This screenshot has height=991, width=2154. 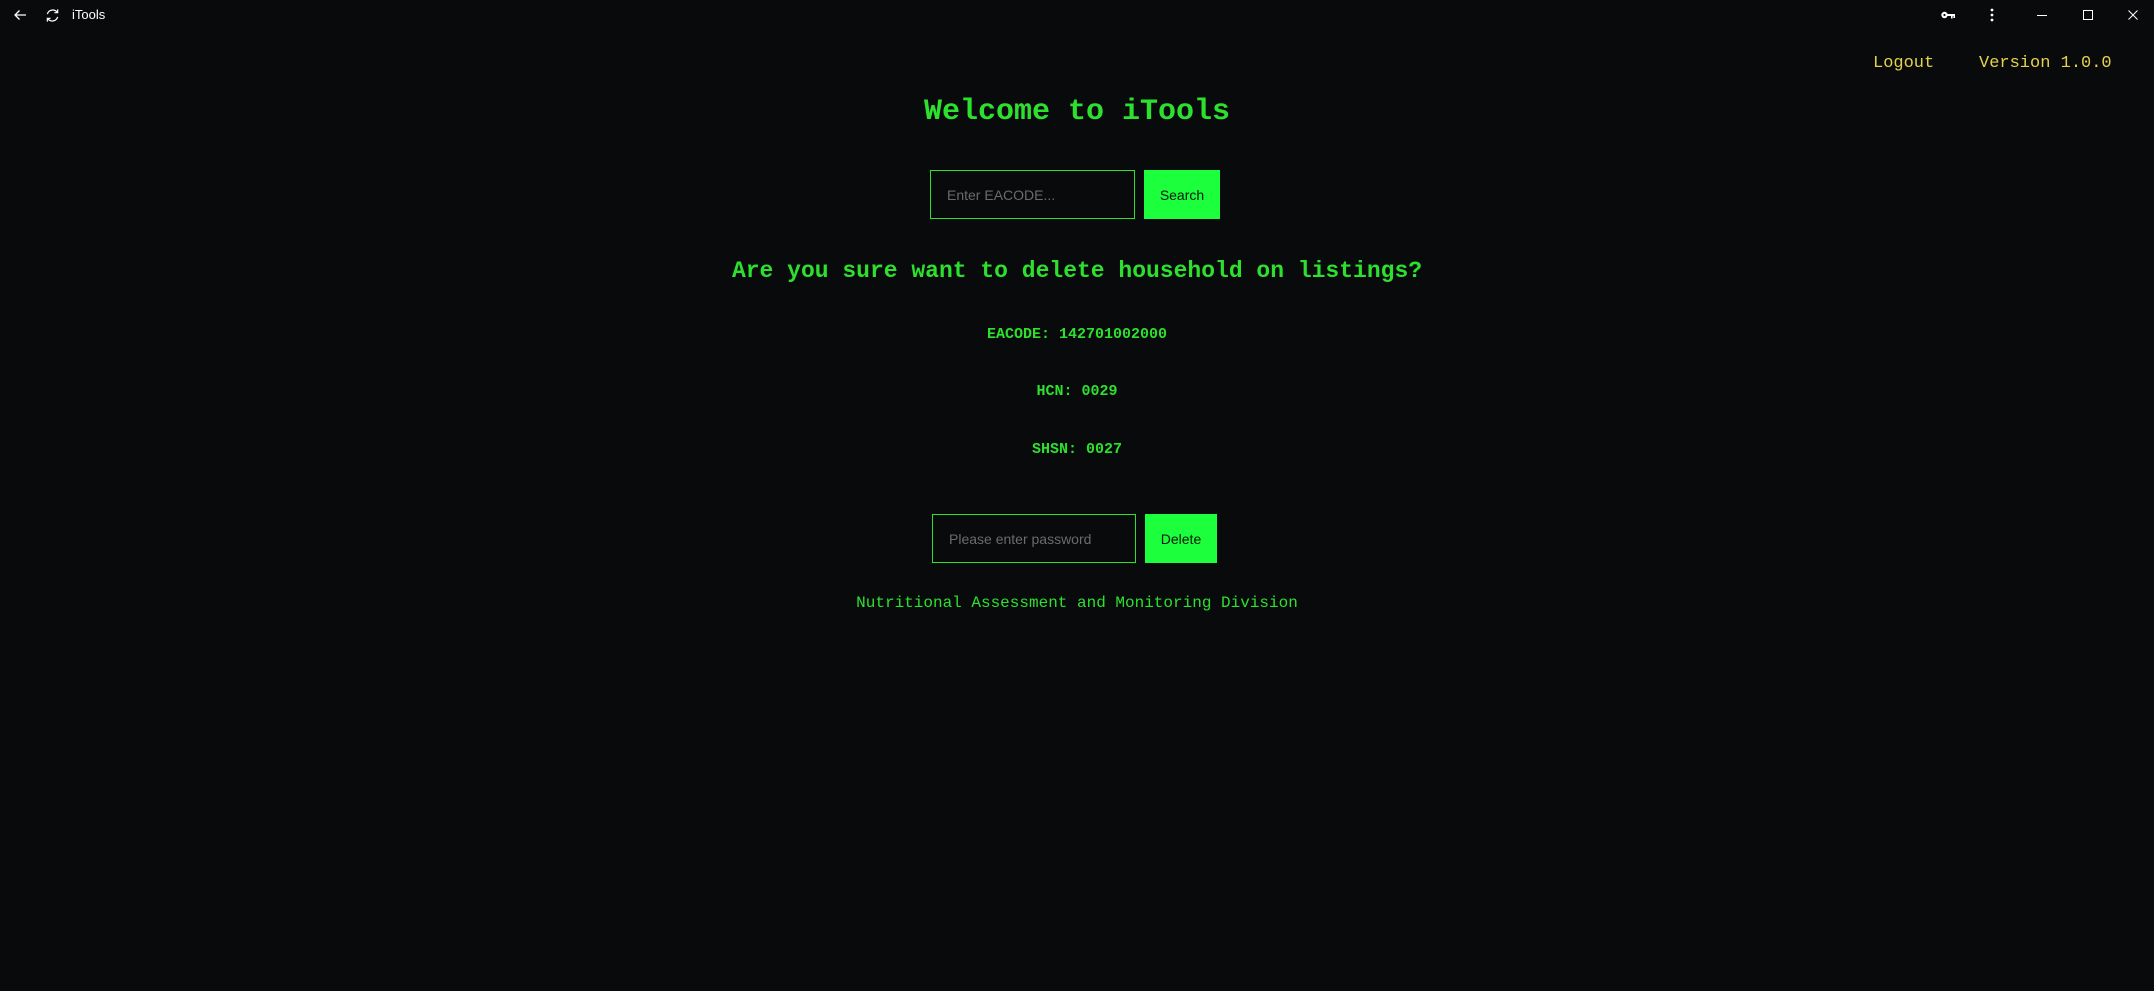 What do you see at coordinates (2088, 15) in the screenshot?
I see `maximize-icon` at bounding box center [2088, 15].